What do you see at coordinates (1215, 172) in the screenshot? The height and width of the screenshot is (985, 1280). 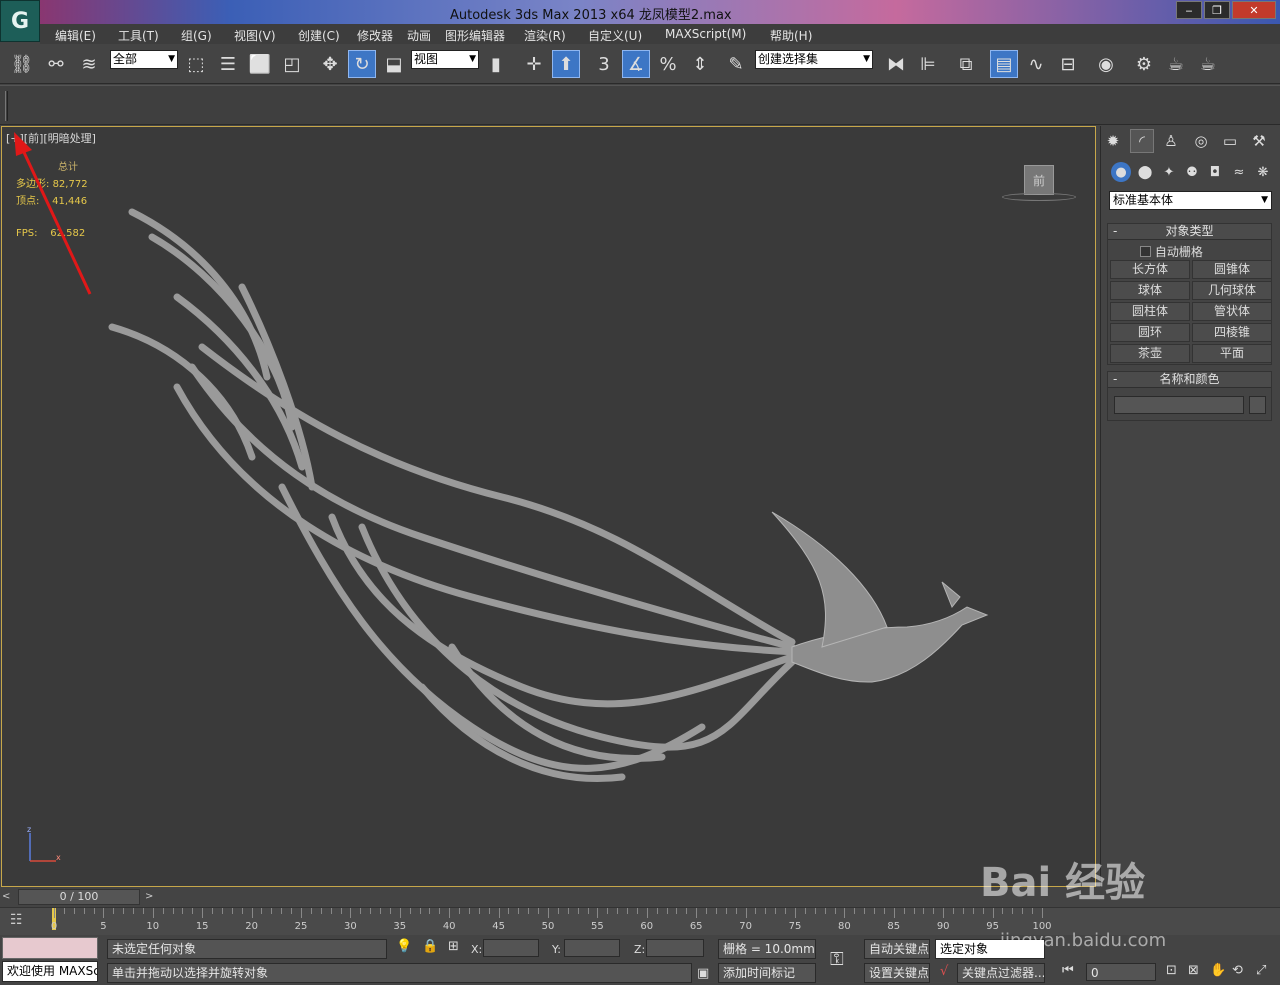 I see `helpers-icon: ◘` at bounding box center [1215, 172].